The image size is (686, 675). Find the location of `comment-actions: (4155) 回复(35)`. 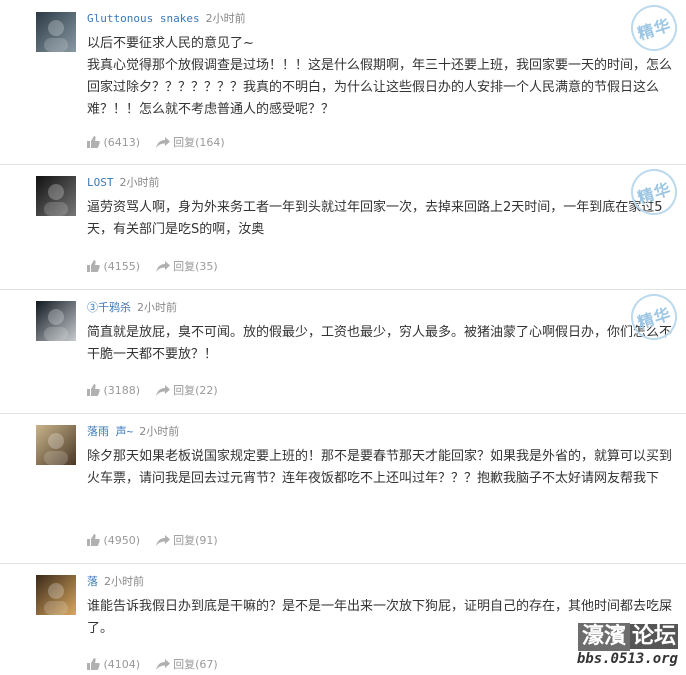

comment-actions: (4155) 回复(35) is located at coordinates (152, 267).